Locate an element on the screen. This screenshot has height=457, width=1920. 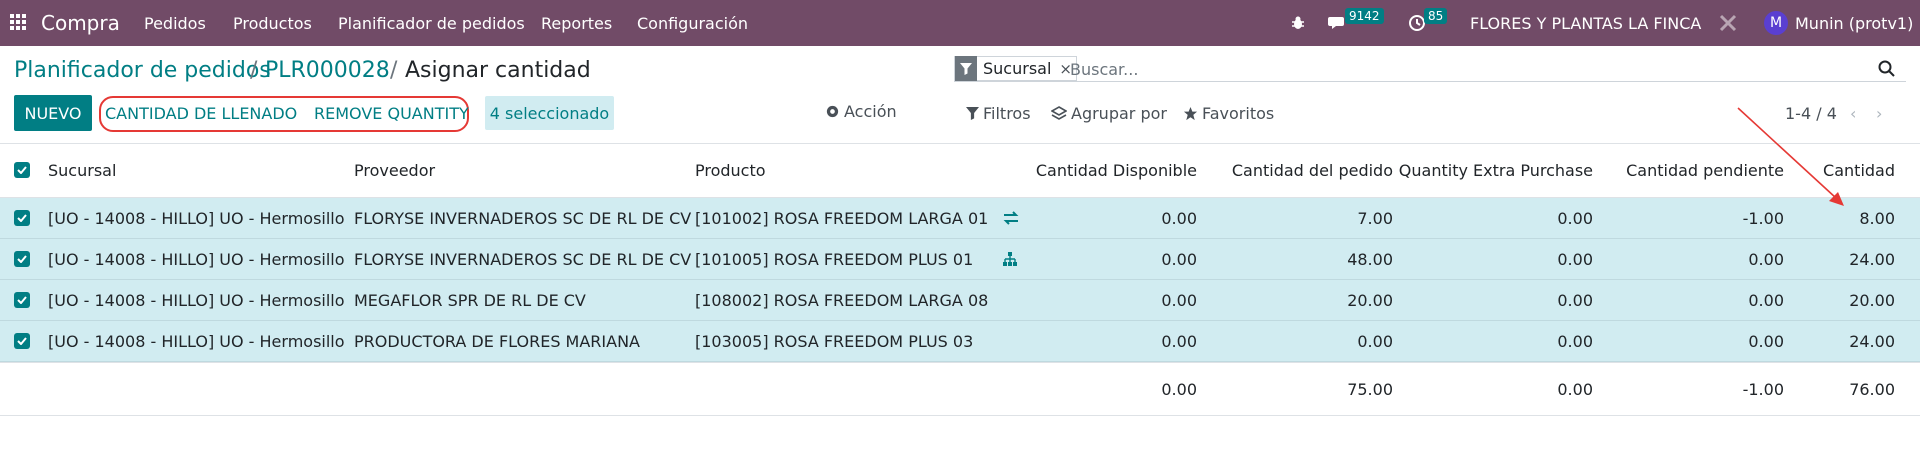
fill-quantity-button: CANTIDAD DE LLENADO is located at coordinates (201, 113).